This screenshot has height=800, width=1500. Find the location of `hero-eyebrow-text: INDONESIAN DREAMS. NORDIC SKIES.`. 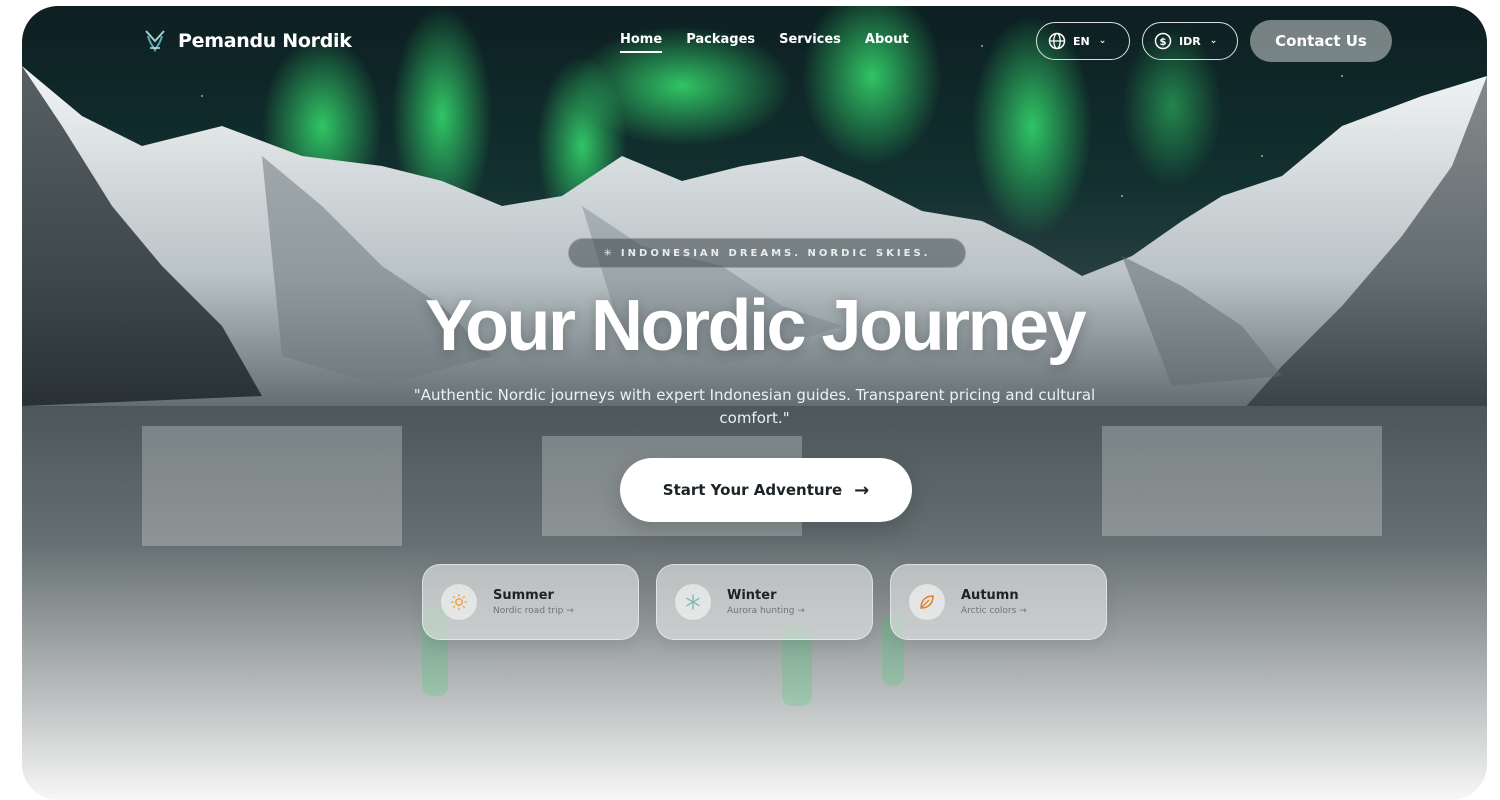

hero-eyebrow-text: INDONESIAN DREAMS. NORDIC SKIES. is located at coordinates (775, 253).